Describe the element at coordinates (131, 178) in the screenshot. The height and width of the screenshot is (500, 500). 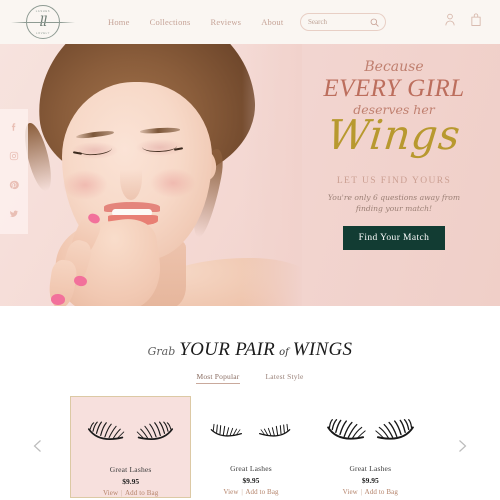
I see `model-nose` at that location.